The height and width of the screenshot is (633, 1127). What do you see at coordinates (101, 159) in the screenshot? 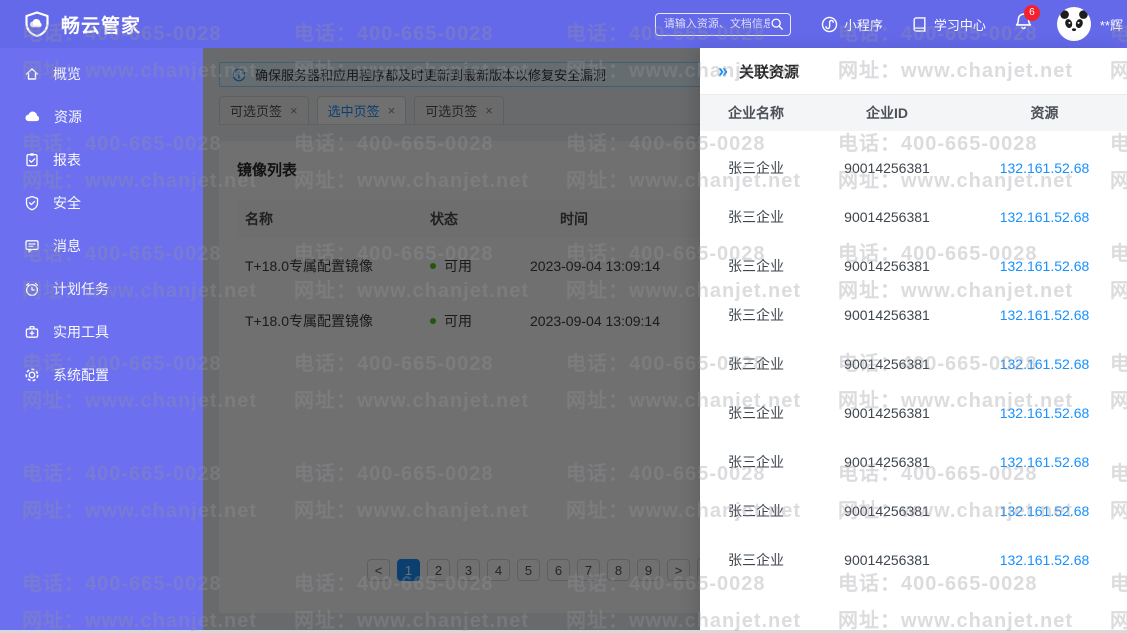
I see `sidebar-item-reports: 报表` at bounding box center [101, 159].